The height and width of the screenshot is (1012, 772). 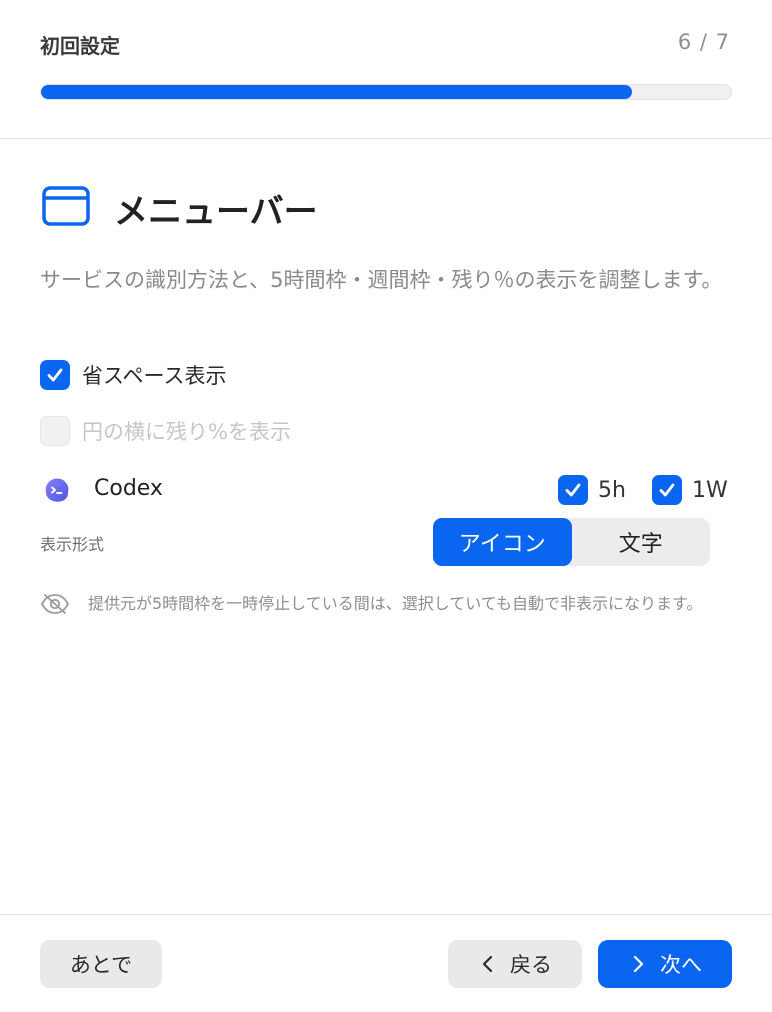 I want to click on display-format-segmented-control: アイコン 文字, so click(x=571, y=542).